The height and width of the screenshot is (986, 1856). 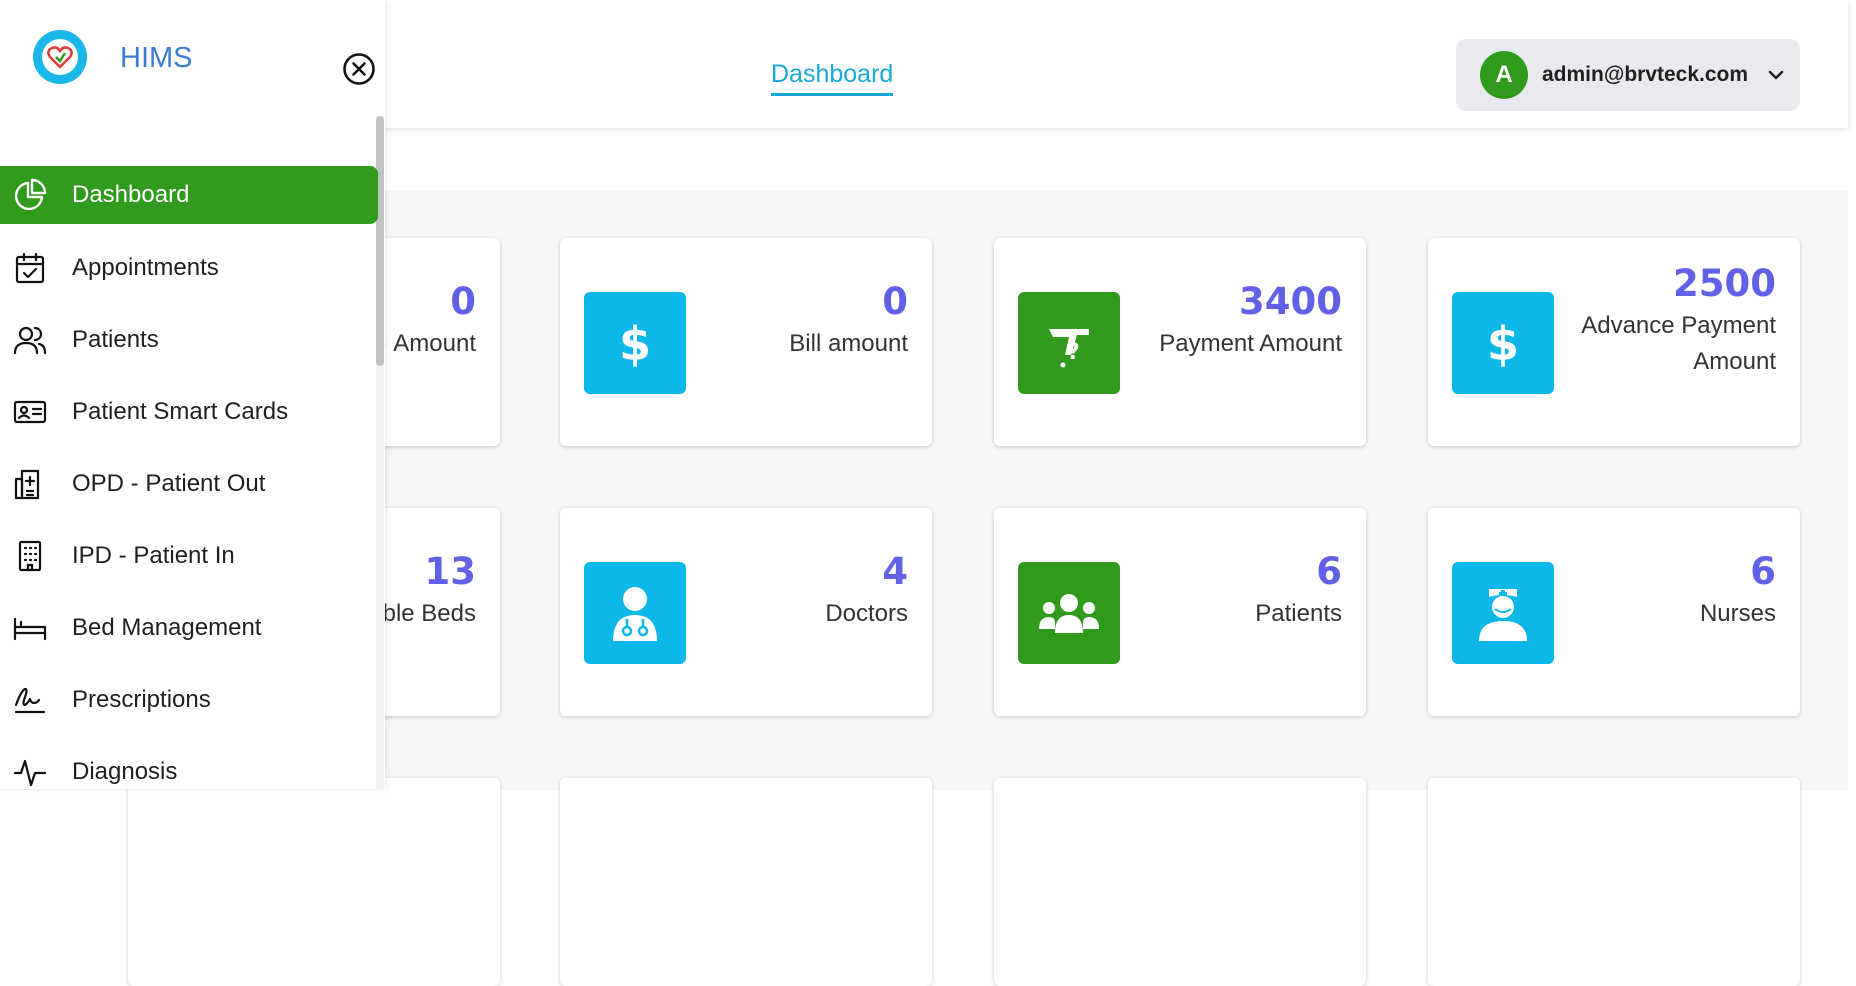 What do you see at coordinates (1227, 320) in the screenshot?
I see `card-text: 3400 Payment Amount` at bounding box center [1227, 320].